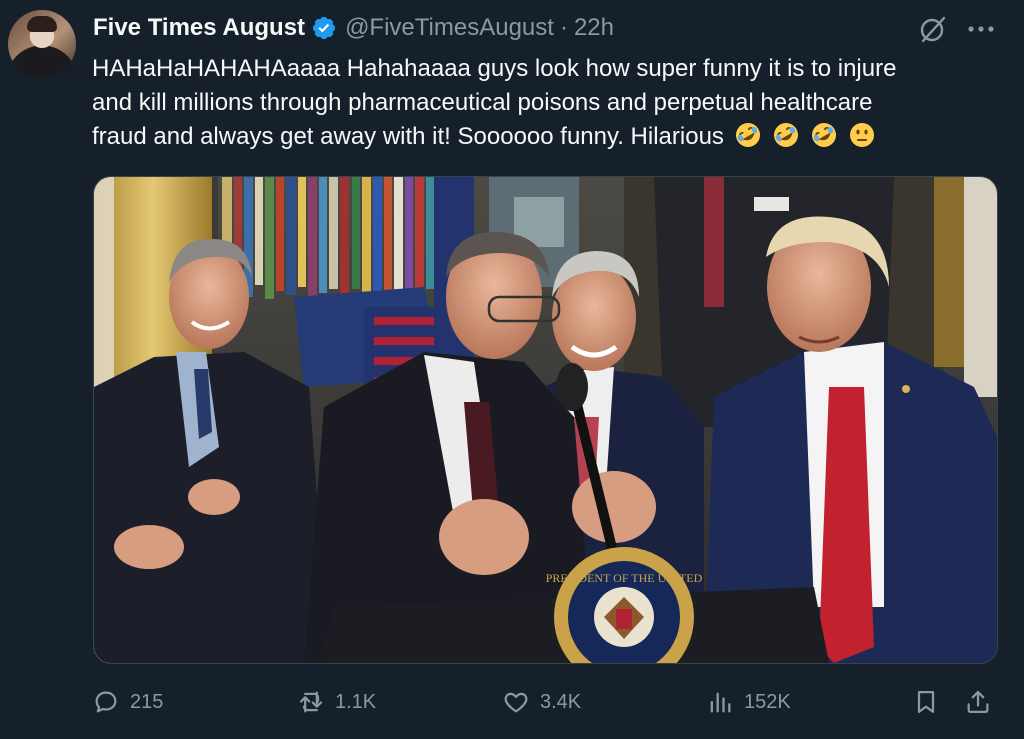  What do you see at coordinates (981, 29) in the screenshot?
I see `more-options-icon` at bounding box center [981, 29].